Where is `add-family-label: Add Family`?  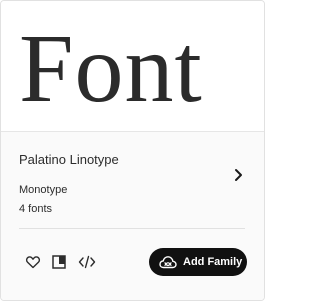 add-family-label: Add Family is located at coordinates (213, 262).